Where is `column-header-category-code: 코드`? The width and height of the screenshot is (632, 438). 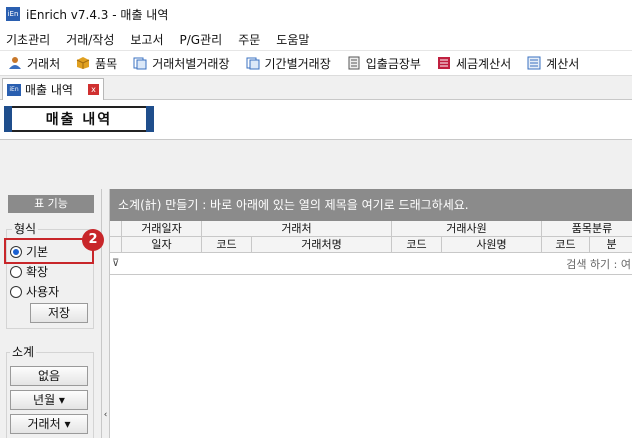
column-header-category-code: 코드 is located at coordinates (566, 245).